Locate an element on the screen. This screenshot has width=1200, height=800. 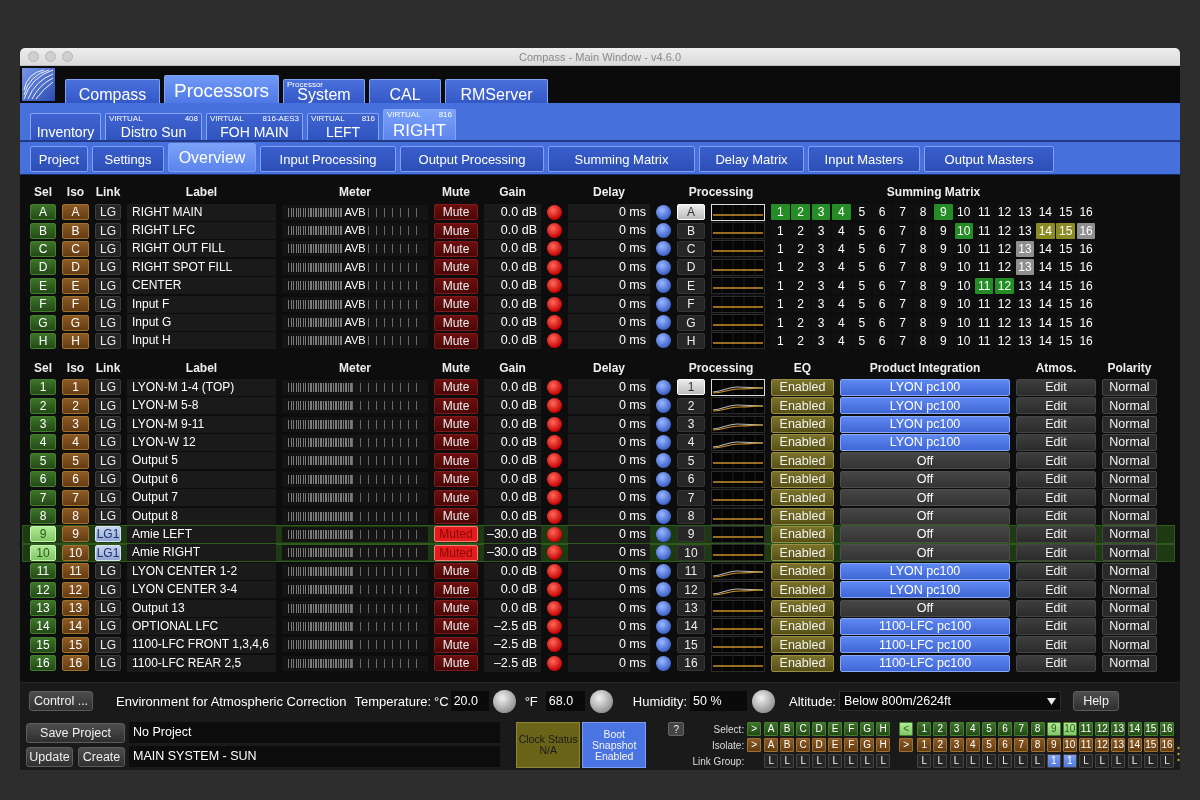
select-button: A is located at coordinates (43, 212).